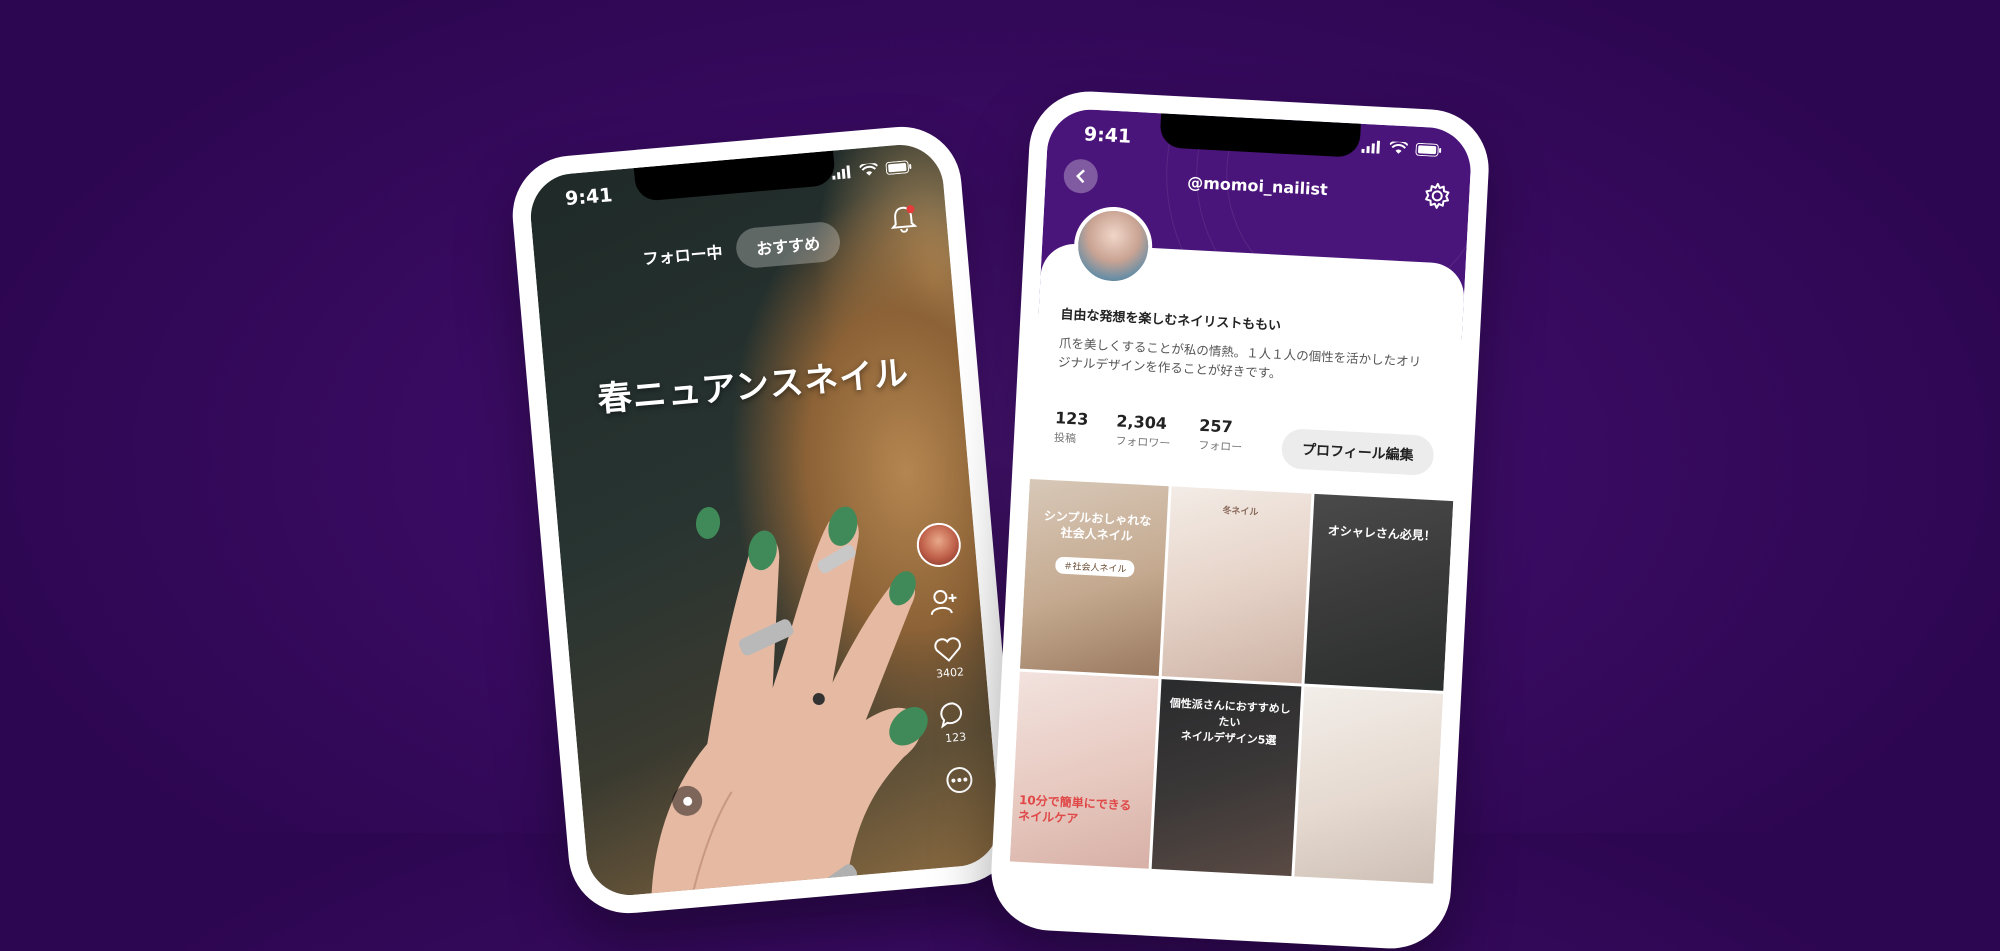 Image resolution: width=2000 pixels, height=951 pixels. Describe the element at coordinates (735, 176) in the screenshot. I see `notch` at that location.